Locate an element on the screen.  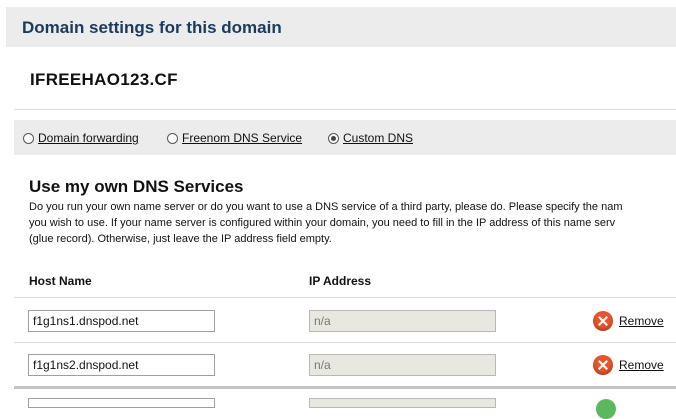
option-domain-forwarding: Domain forwarding is located at coordinates (81, 138).